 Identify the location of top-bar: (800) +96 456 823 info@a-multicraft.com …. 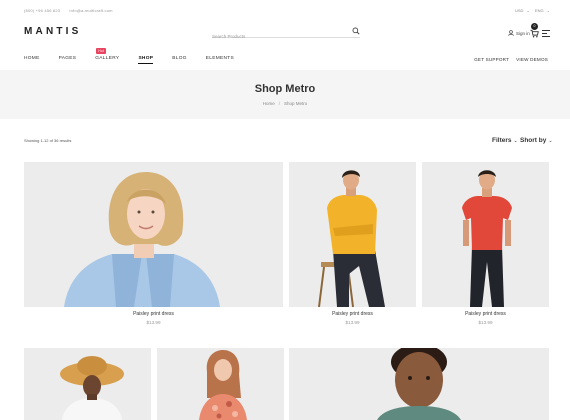
(285, 11).